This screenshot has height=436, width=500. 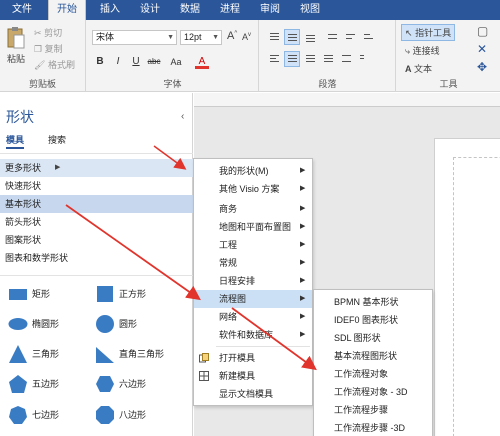 What do you see at coordinates (310, 37) in the screenshot?
I see `align-bottom-button` at bounding box center [310, 37].